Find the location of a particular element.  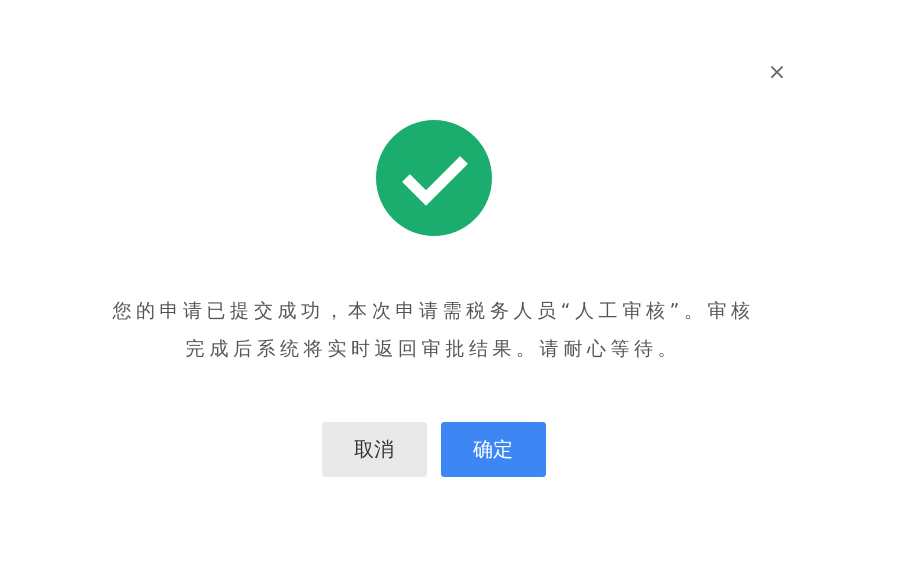

check-circle-icon is located at coordinates (434, 178).